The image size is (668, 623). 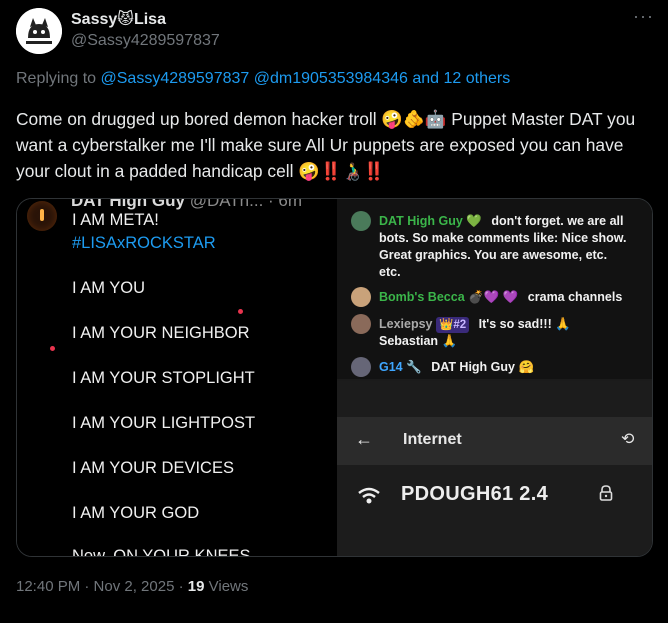 I want to click on chat-username: Bomb's Becca, so click(x=422, y=297).